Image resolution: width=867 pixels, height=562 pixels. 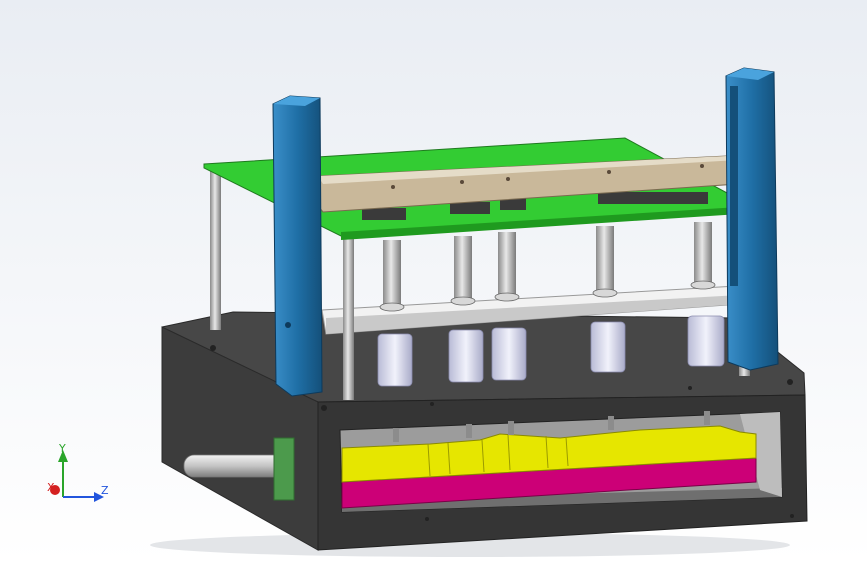 What do you see at coordinates (78, 472) in the screenshot?
I see `coordinate-triad: Y Z X` at bounding box center [78, 472].